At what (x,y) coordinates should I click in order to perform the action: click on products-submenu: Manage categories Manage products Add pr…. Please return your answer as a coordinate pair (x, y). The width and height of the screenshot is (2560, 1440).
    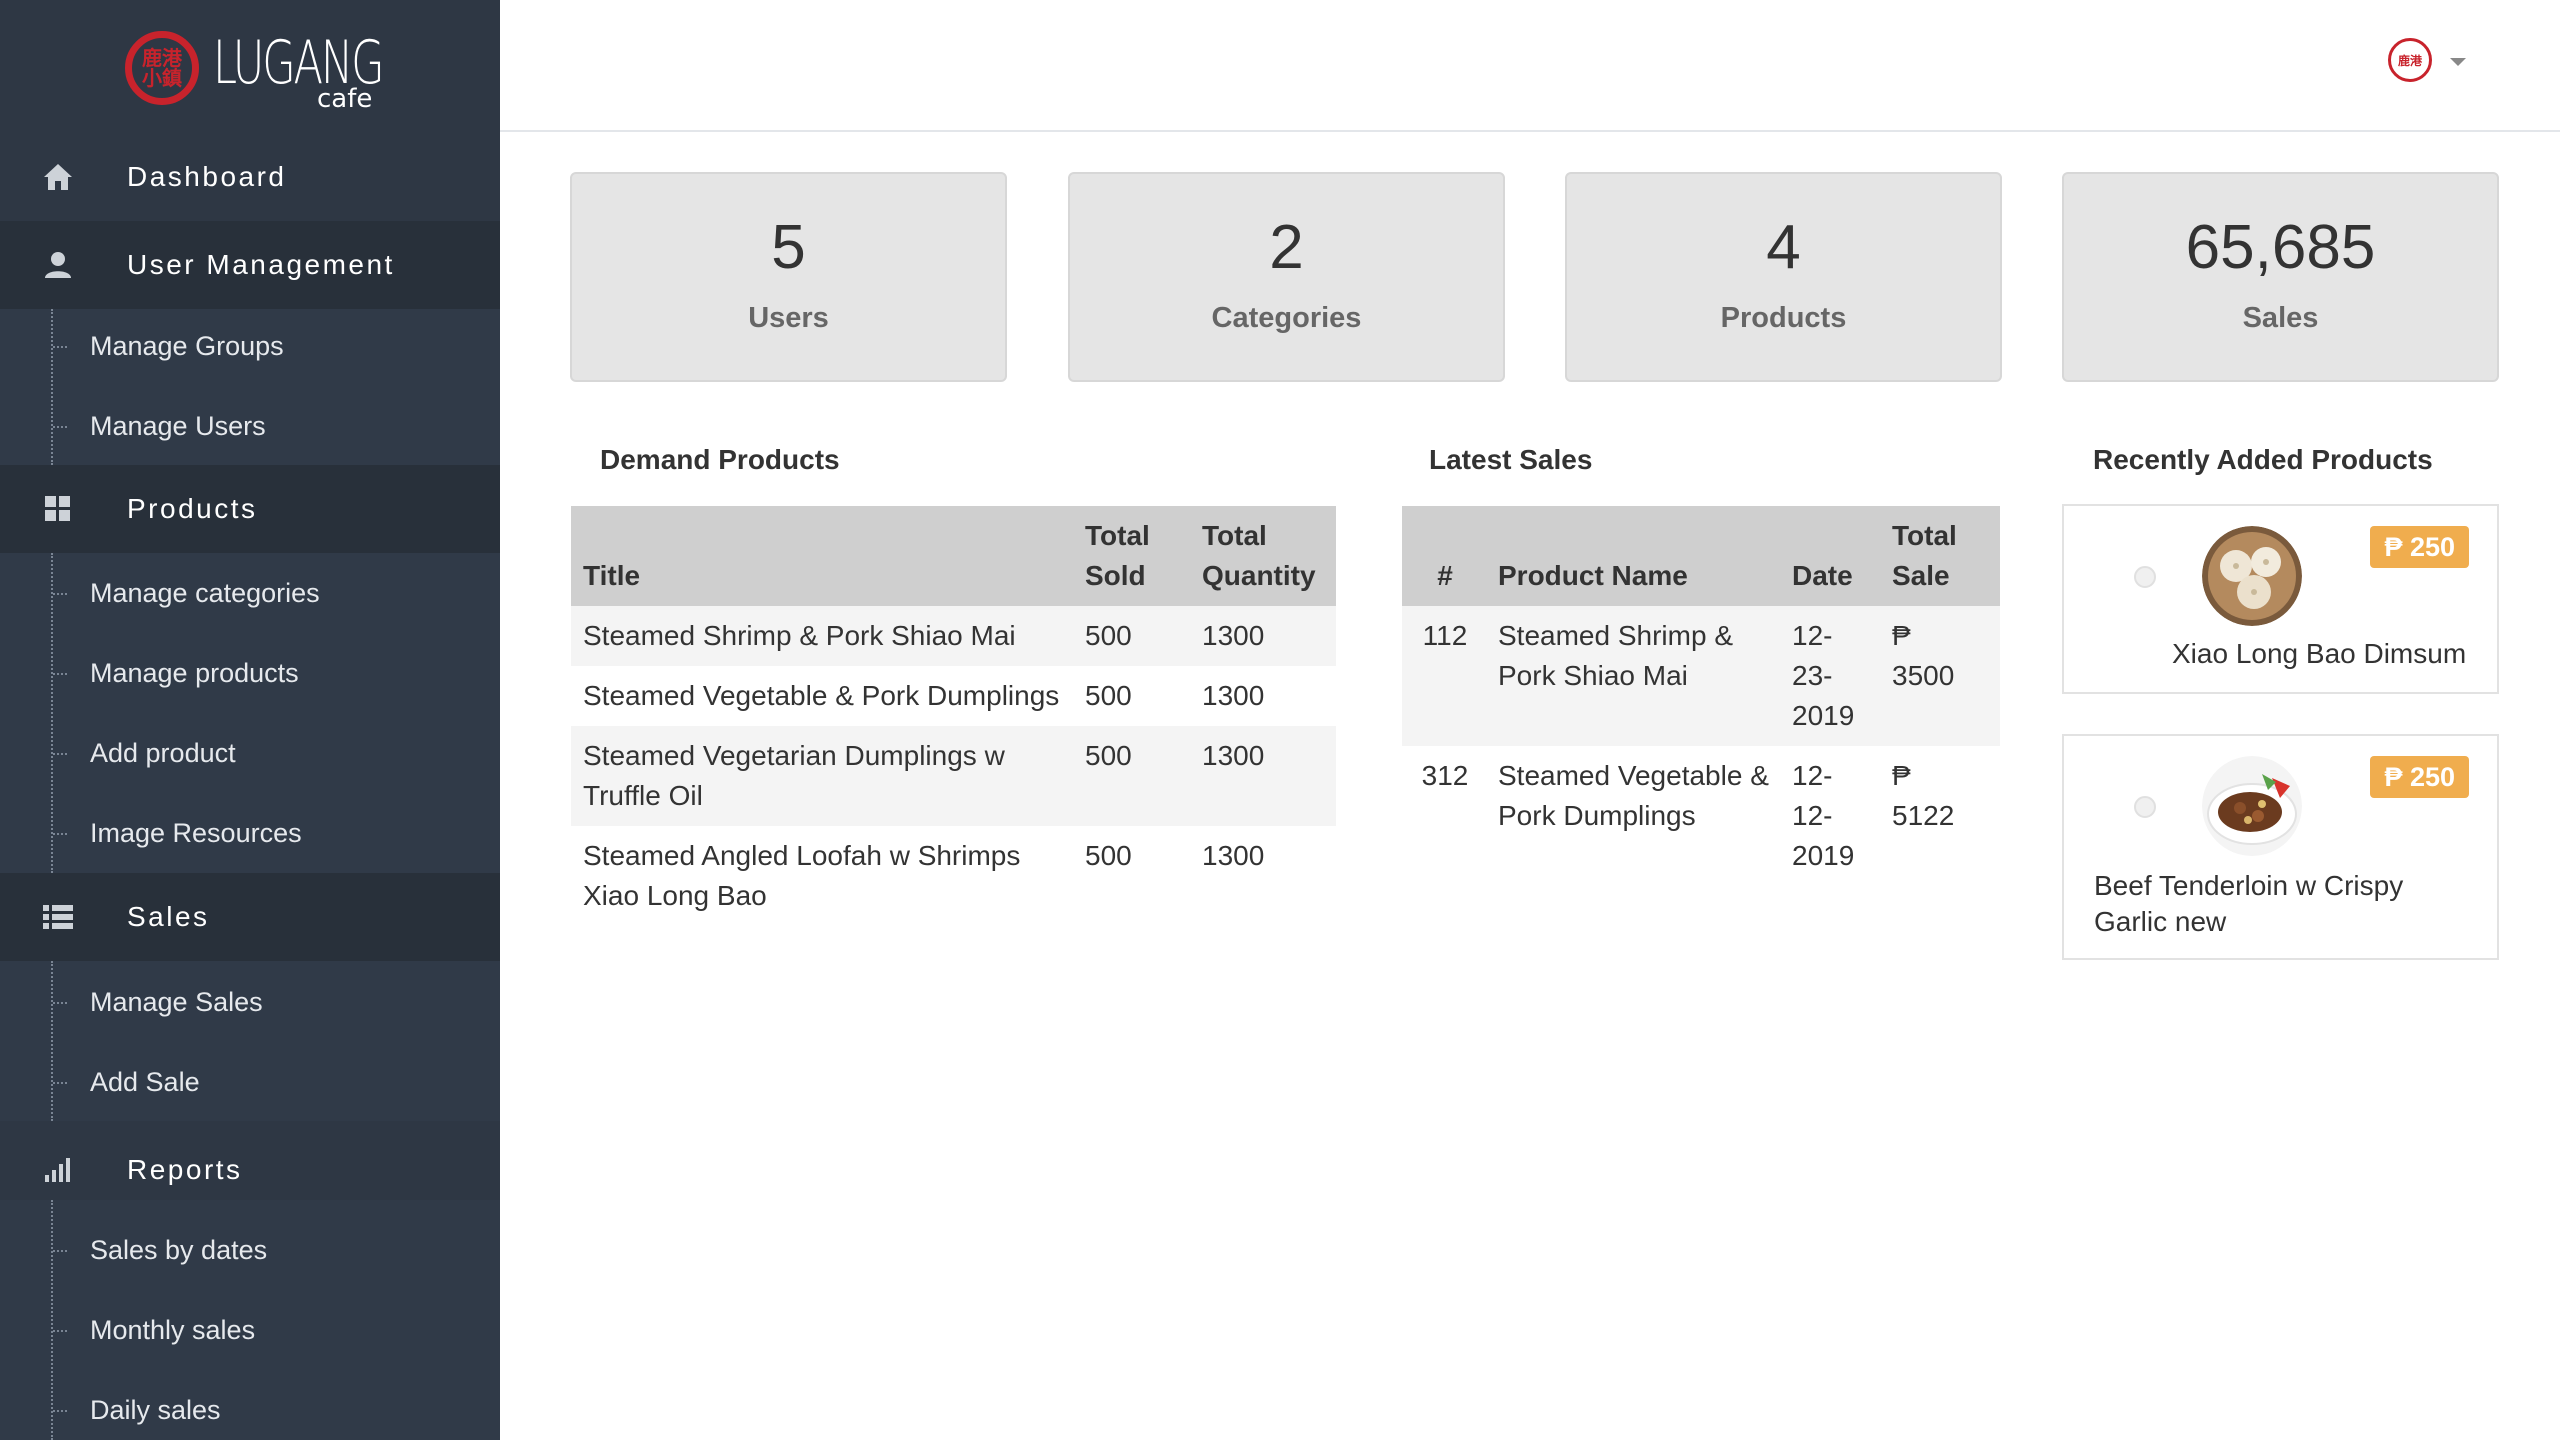
    Looking at the image, I should click on (250, 713).